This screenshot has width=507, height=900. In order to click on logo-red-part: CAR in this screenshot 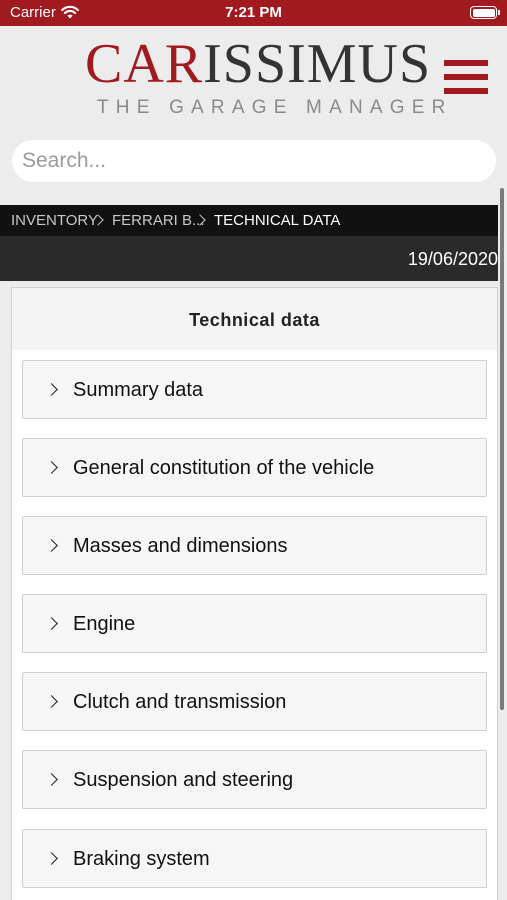, I will do `click(144, 64)`.